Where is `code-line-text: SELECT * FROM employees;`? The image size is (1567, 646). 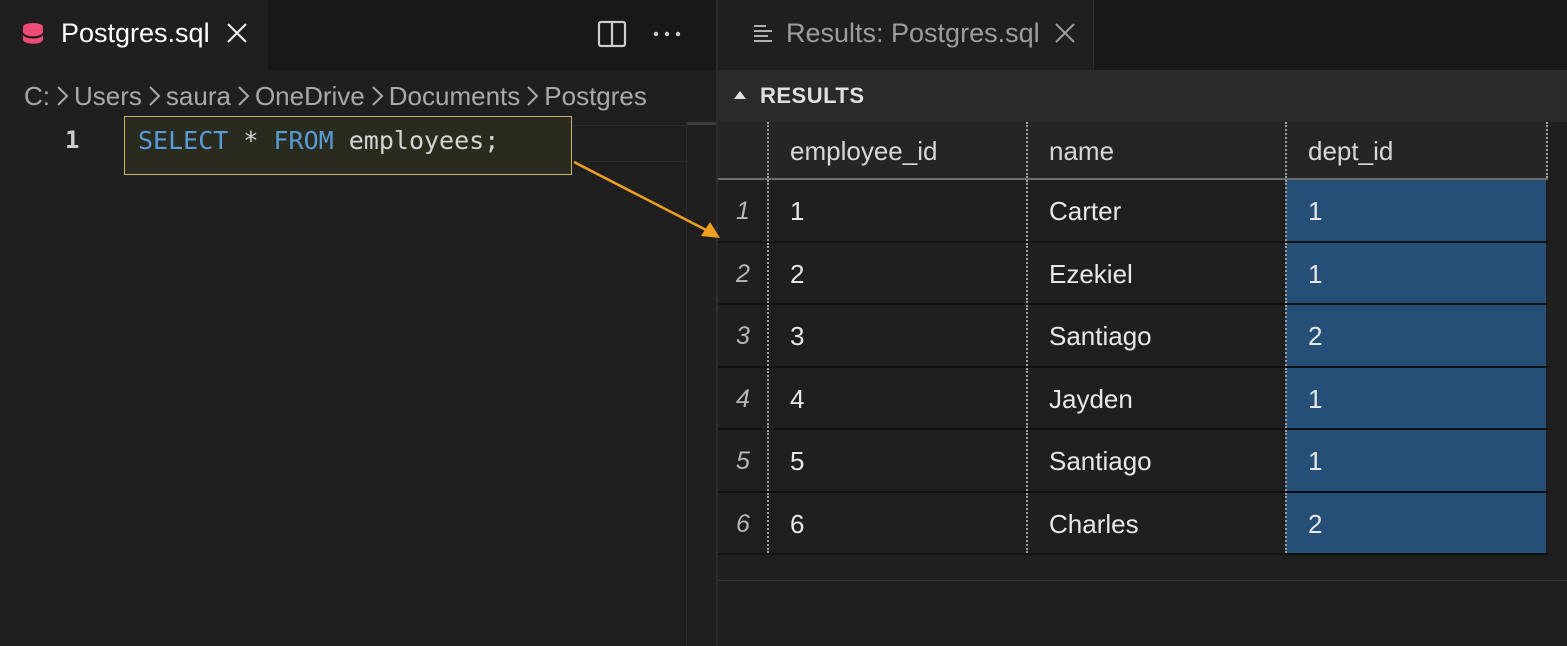
code-line-text: SELECT * FROM employees; is located at coordinates (318, 140).